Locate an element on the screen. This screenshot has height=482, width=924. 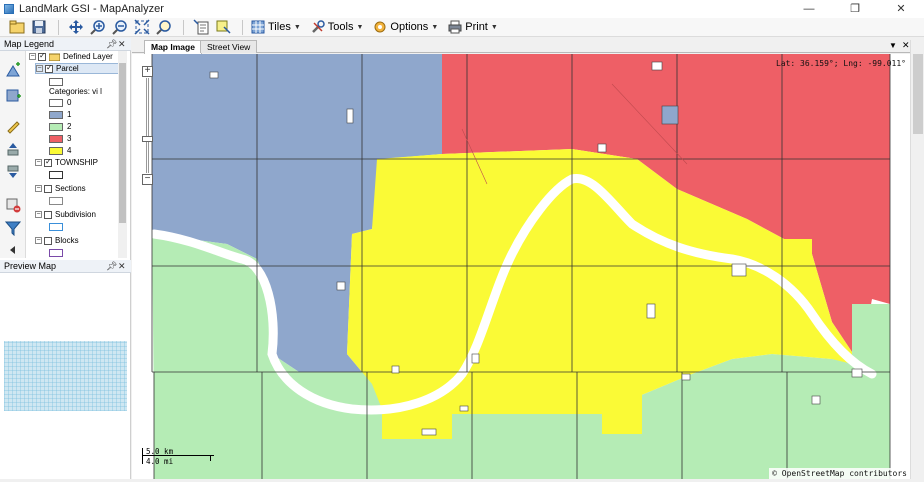
category-value: 1 is located at coordinates (69, 114).